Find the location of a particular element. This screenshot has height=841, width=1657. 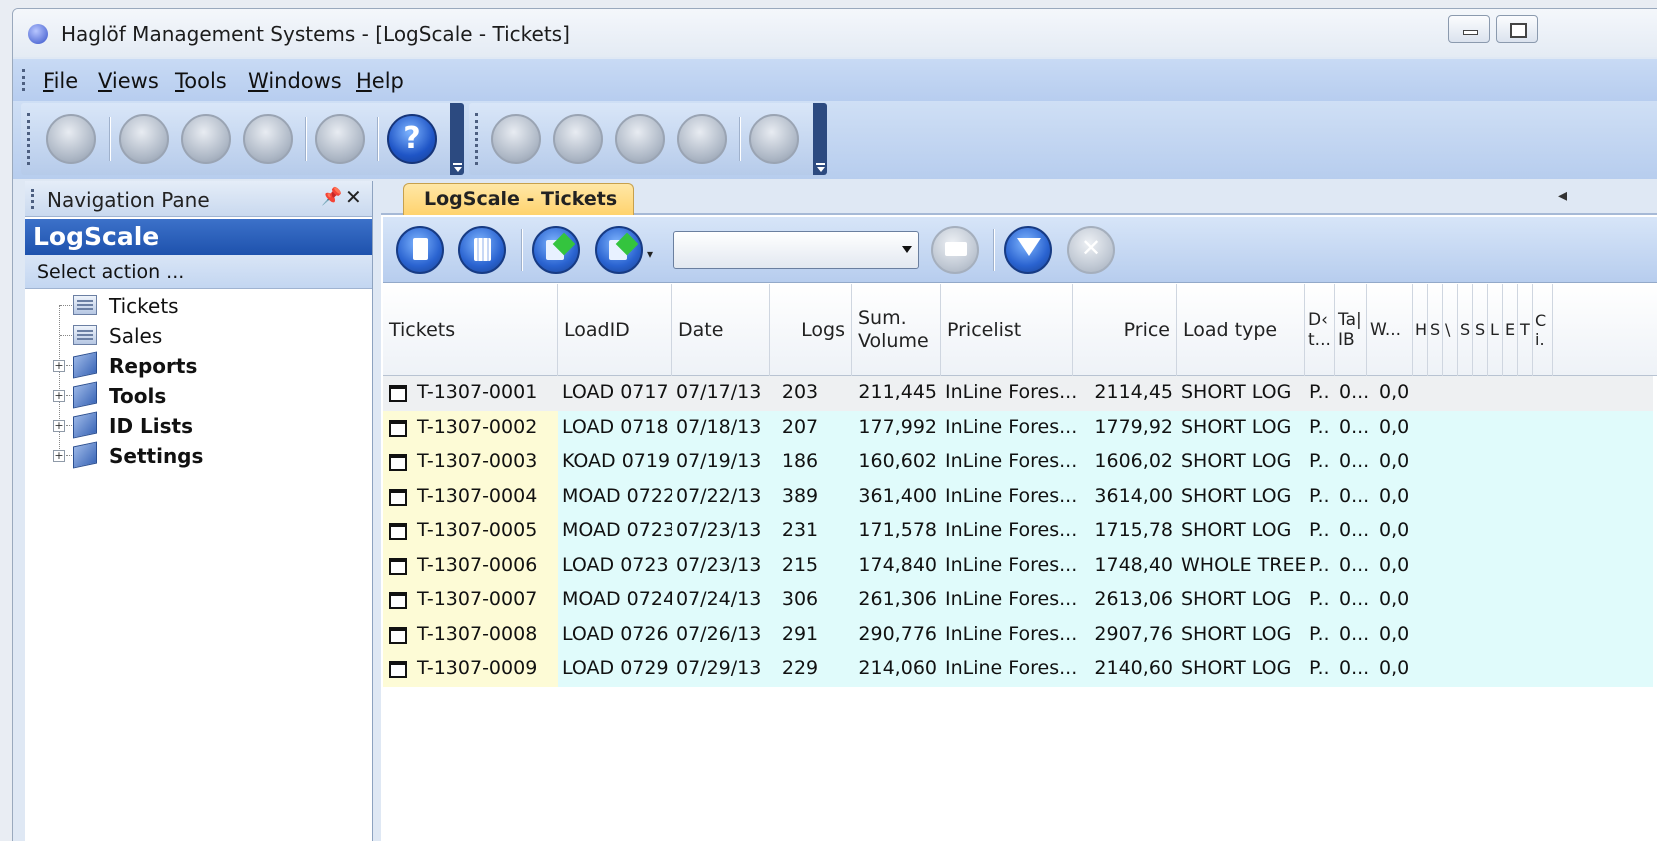

cell-price: 1606,02 is located at coordinates (1127, 462).